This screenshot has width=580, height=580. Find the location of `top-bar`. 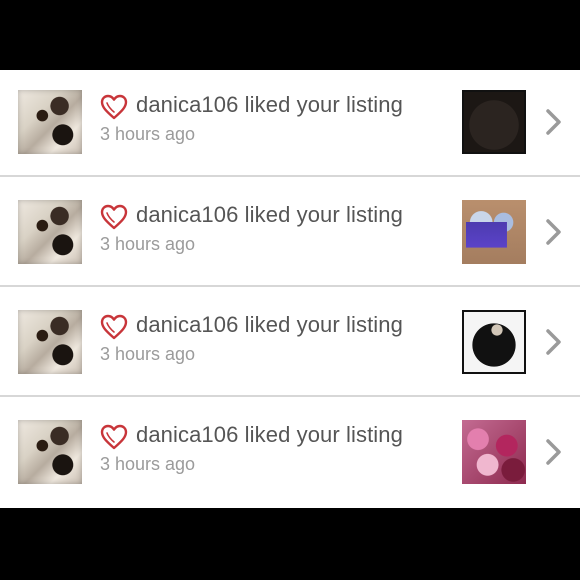

top-bar is located at coordinates (290, 35).